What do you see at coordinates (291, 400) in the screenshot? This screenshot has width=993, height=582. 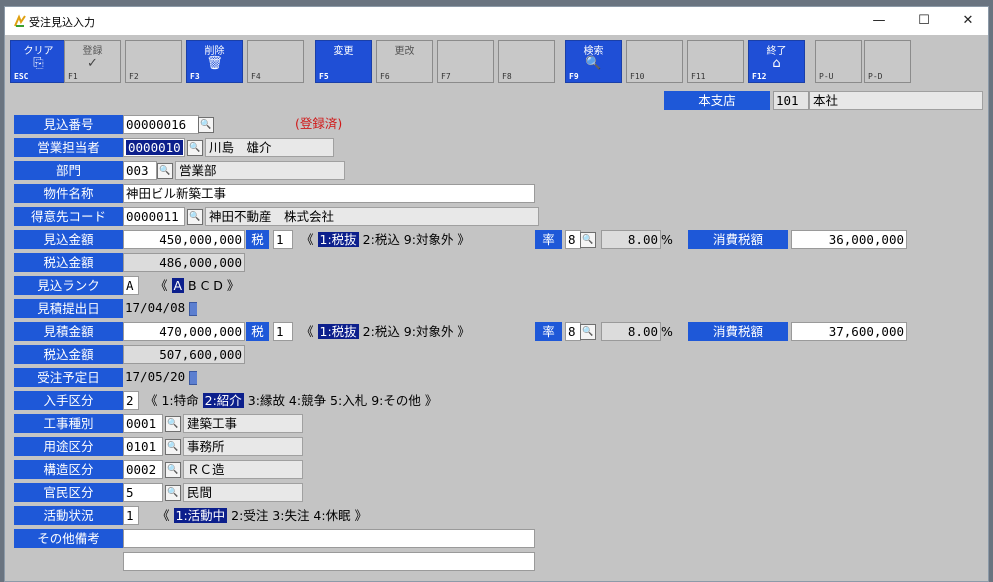 I see `nyushu-options: 《 1:特命 2:紹介 3:縁故 4:競争 5:入札 9:その他 》` at bounding box center [291, 400].